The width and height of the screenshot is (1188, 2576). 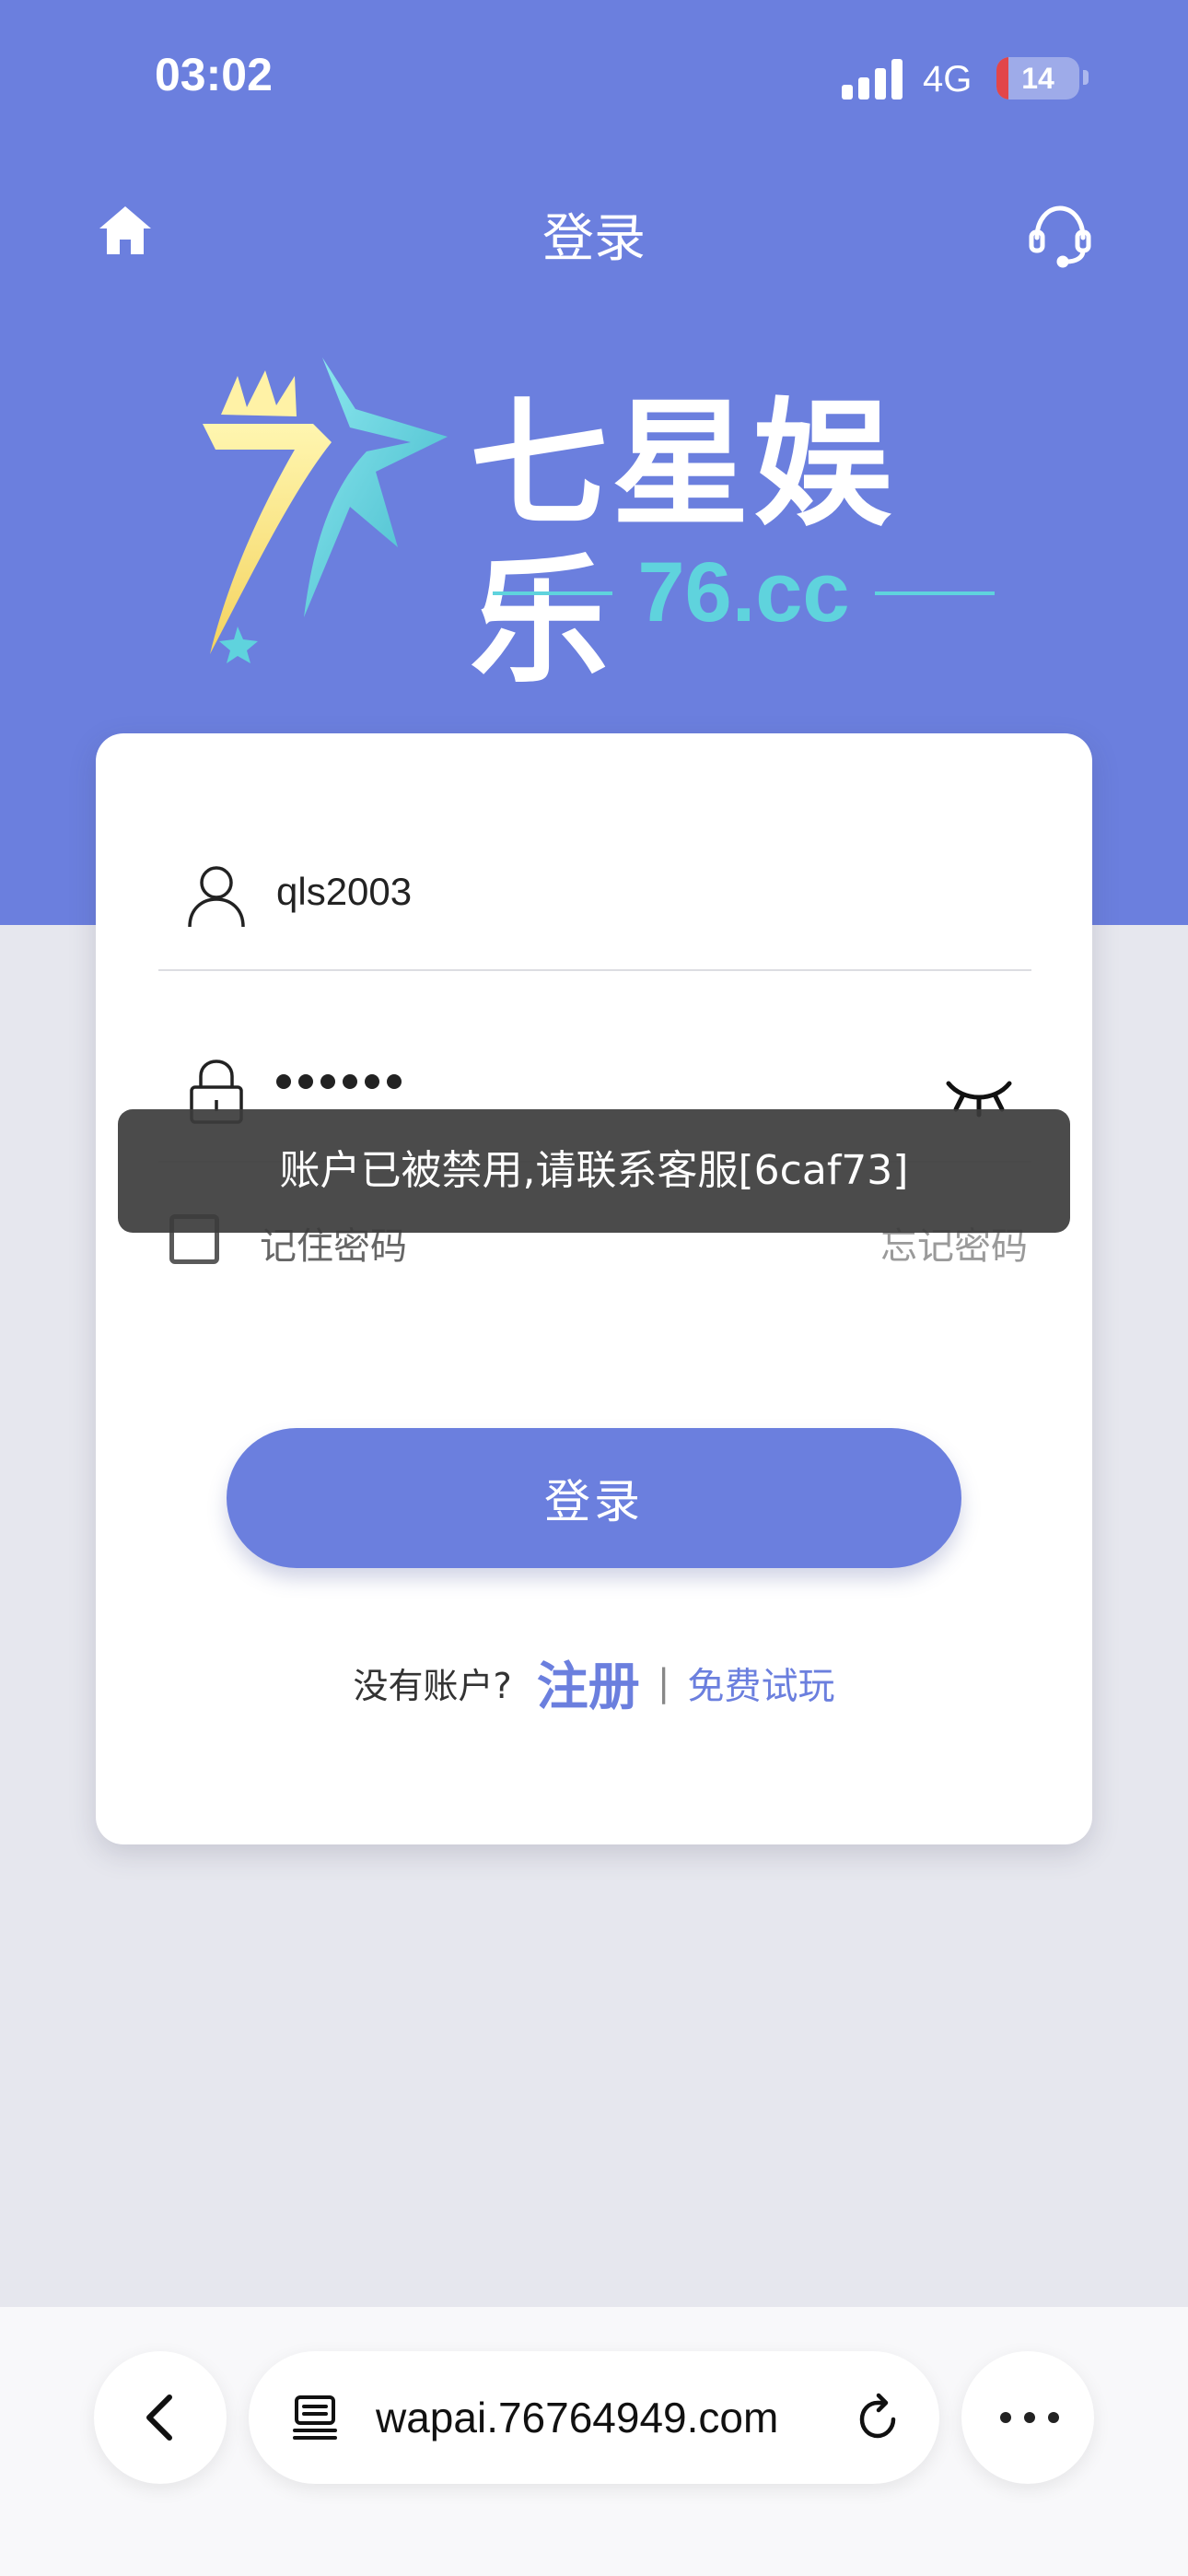 I want to click on chevron-left-icon, so click(x=159, y=2418).